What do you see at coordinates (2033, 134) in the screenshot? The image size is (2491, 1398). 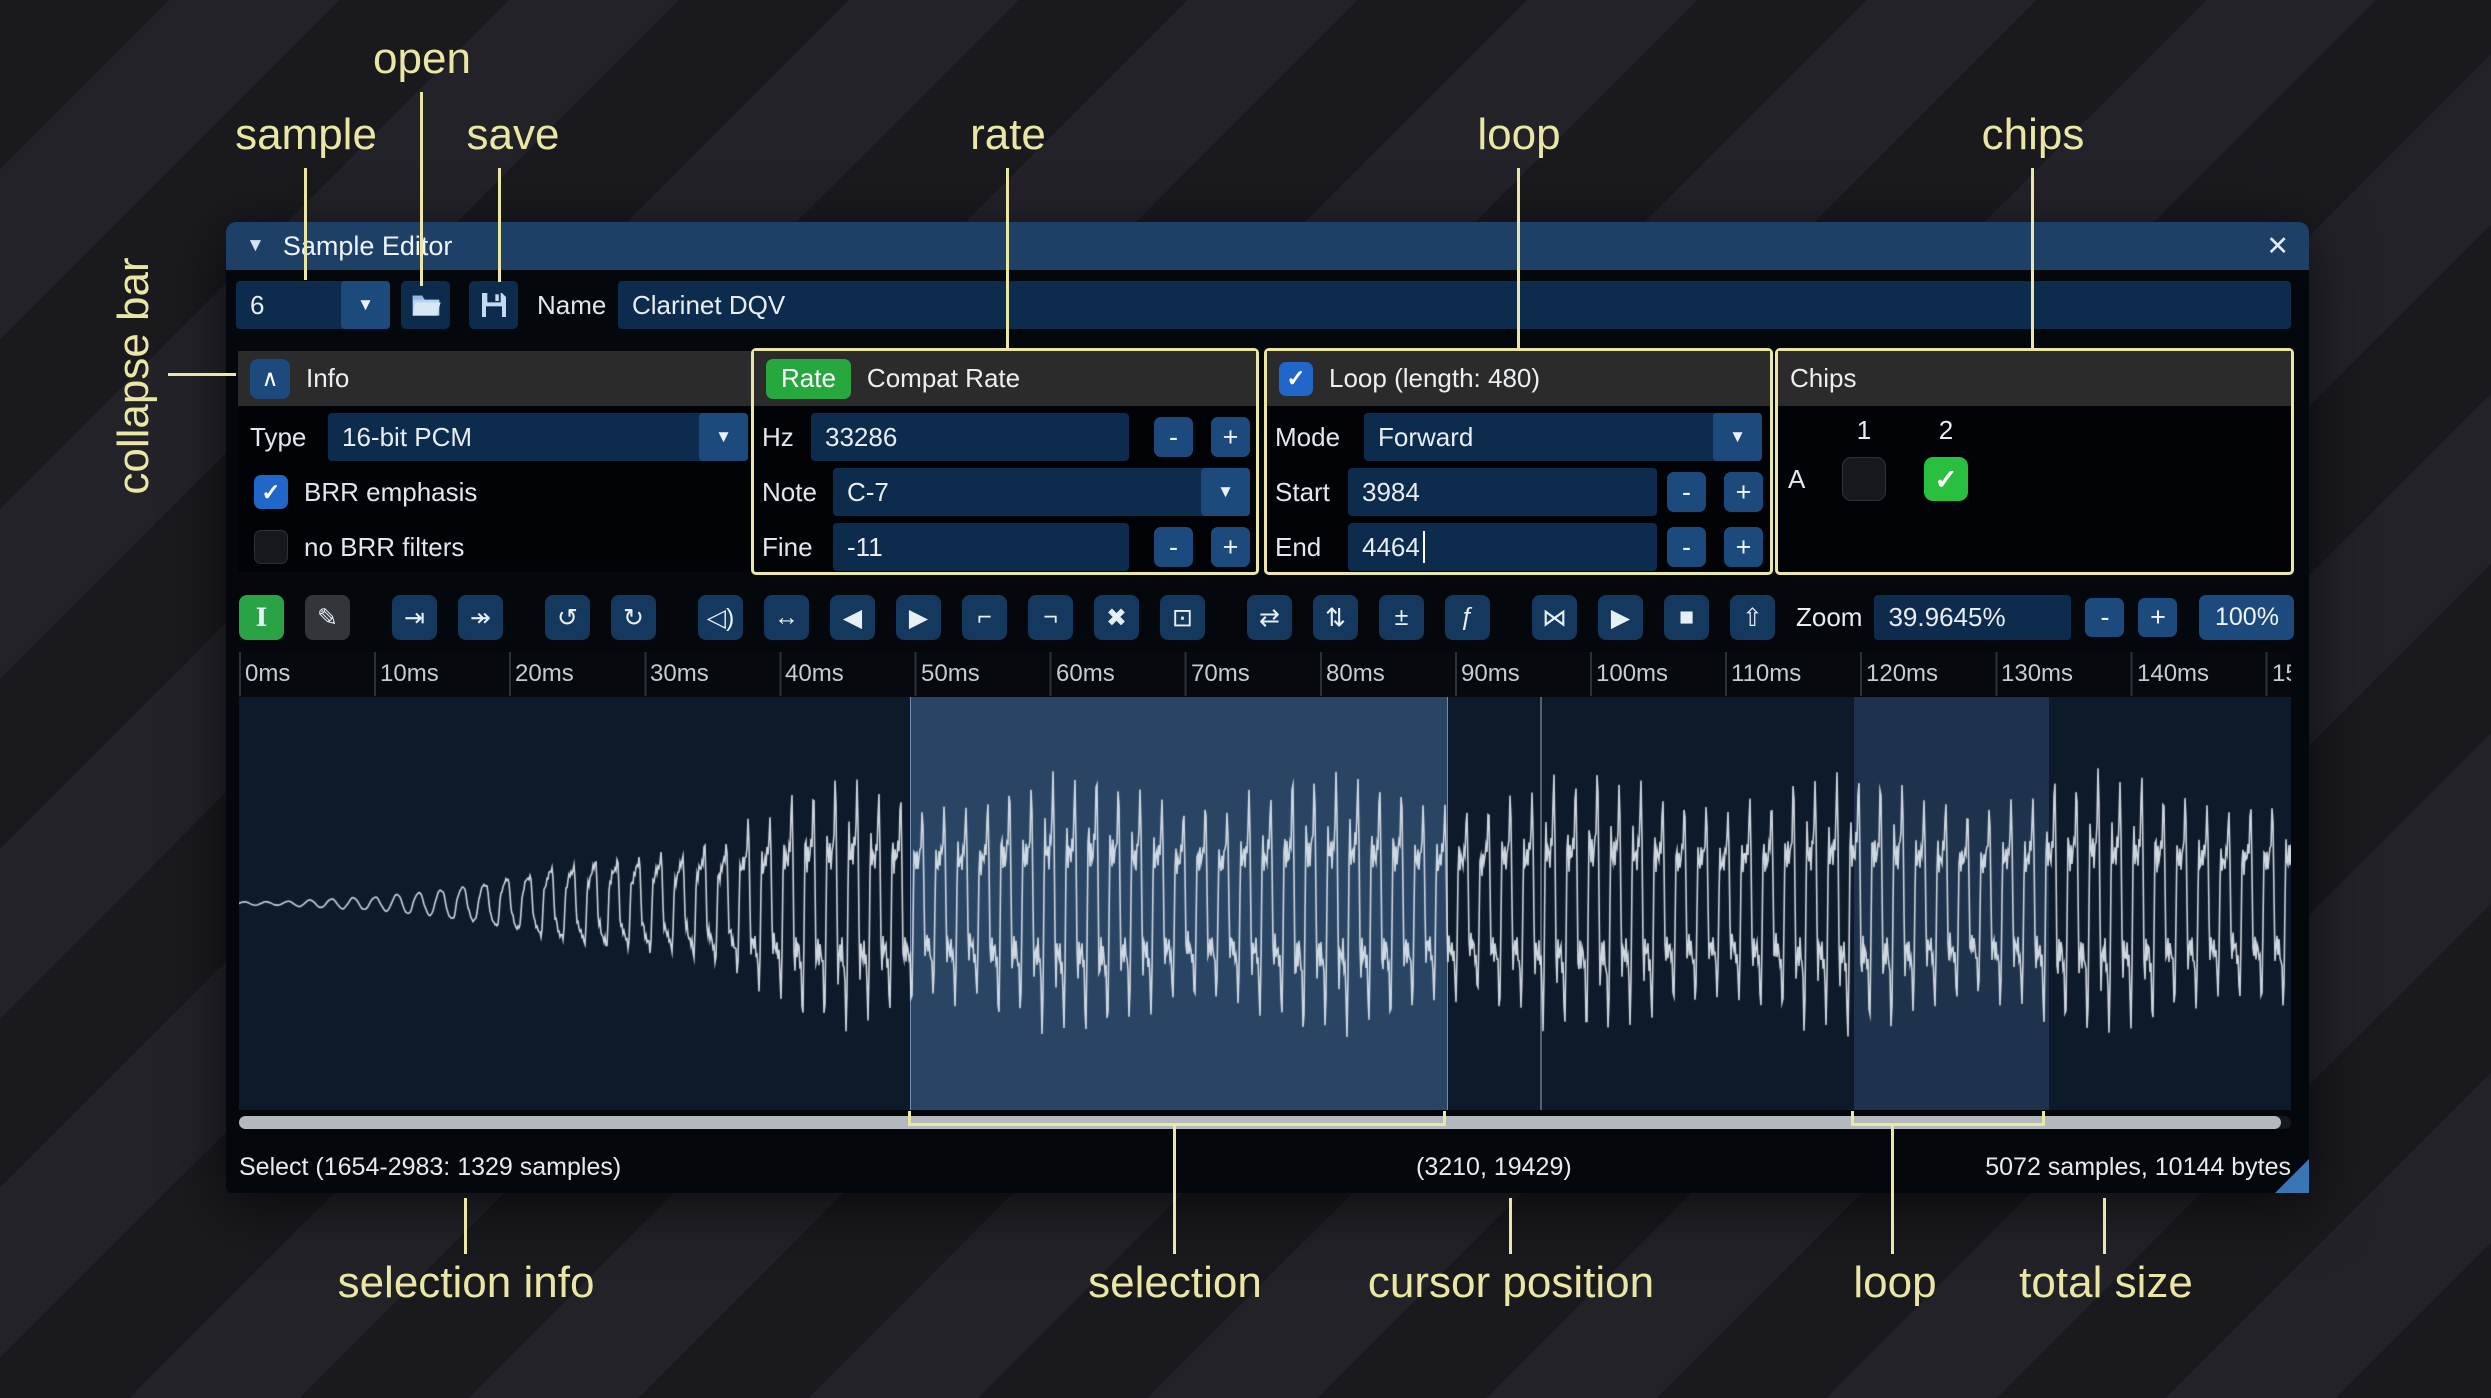 I see `annotation-chips: chips` at bounding box center [2033, 134].